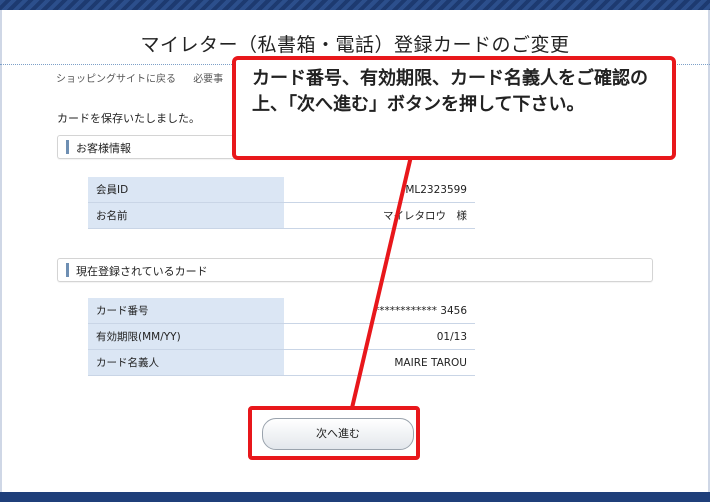  Describe the element at coordinates (355, 497) in the screenshot. I see `footer-bar` at that location.